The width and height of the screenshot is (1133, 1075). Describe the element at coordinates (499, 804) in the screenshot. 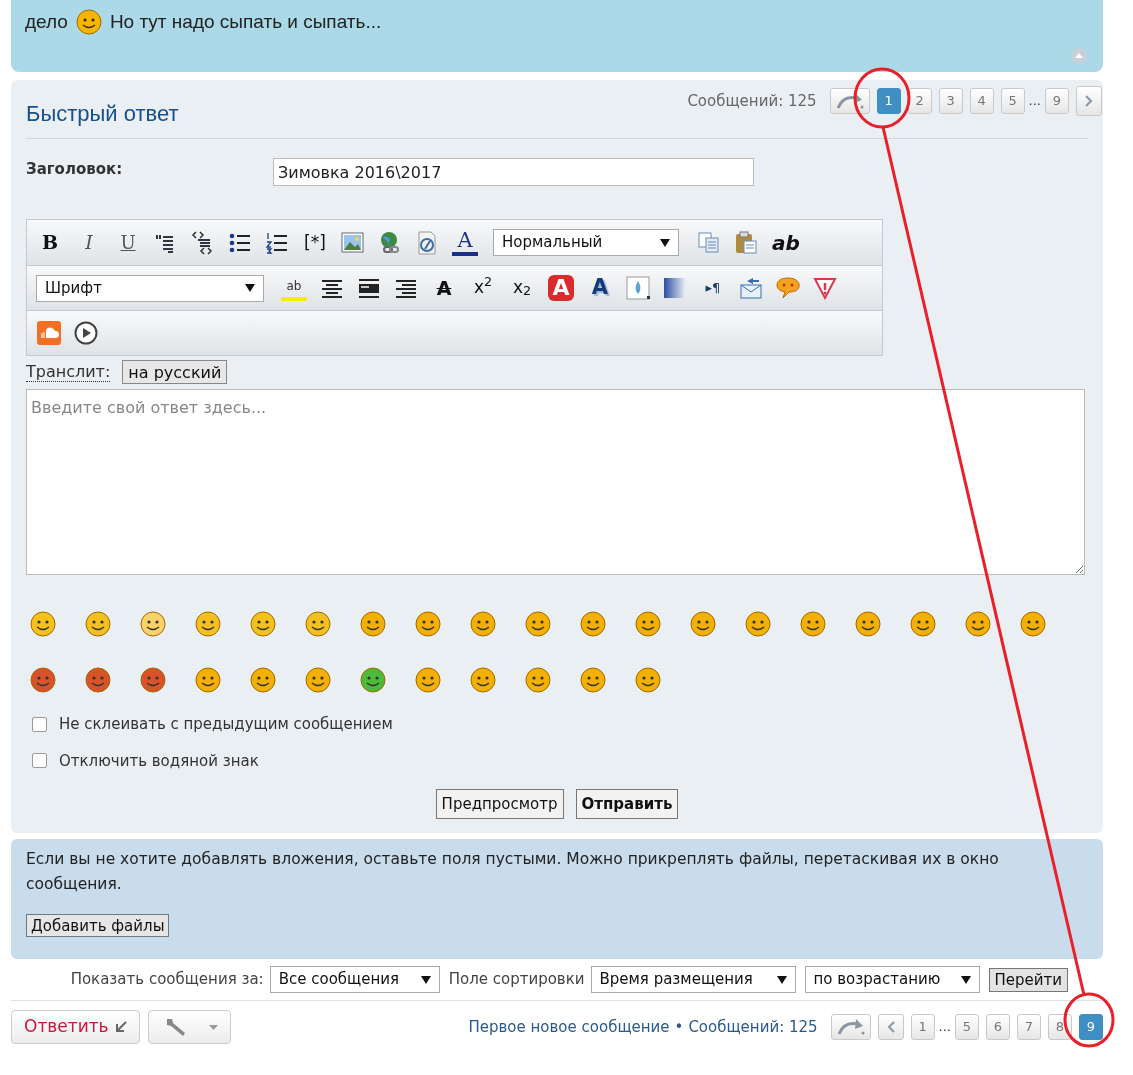

I see `preview-button: Предпросмотр` at that location.